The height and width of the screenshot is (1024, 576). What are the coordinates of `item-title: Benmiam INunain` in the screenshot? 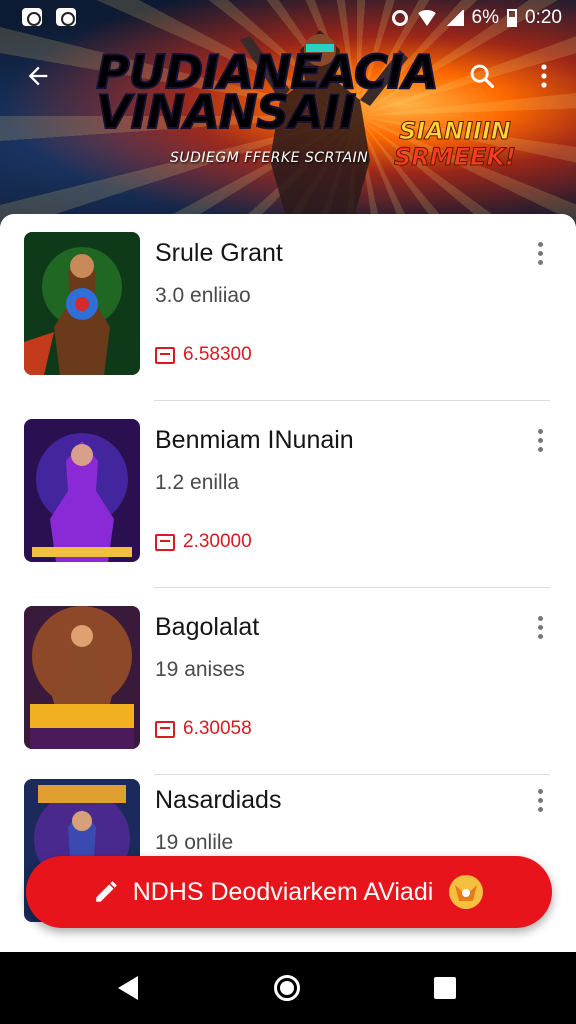 It's located at (254, 440).